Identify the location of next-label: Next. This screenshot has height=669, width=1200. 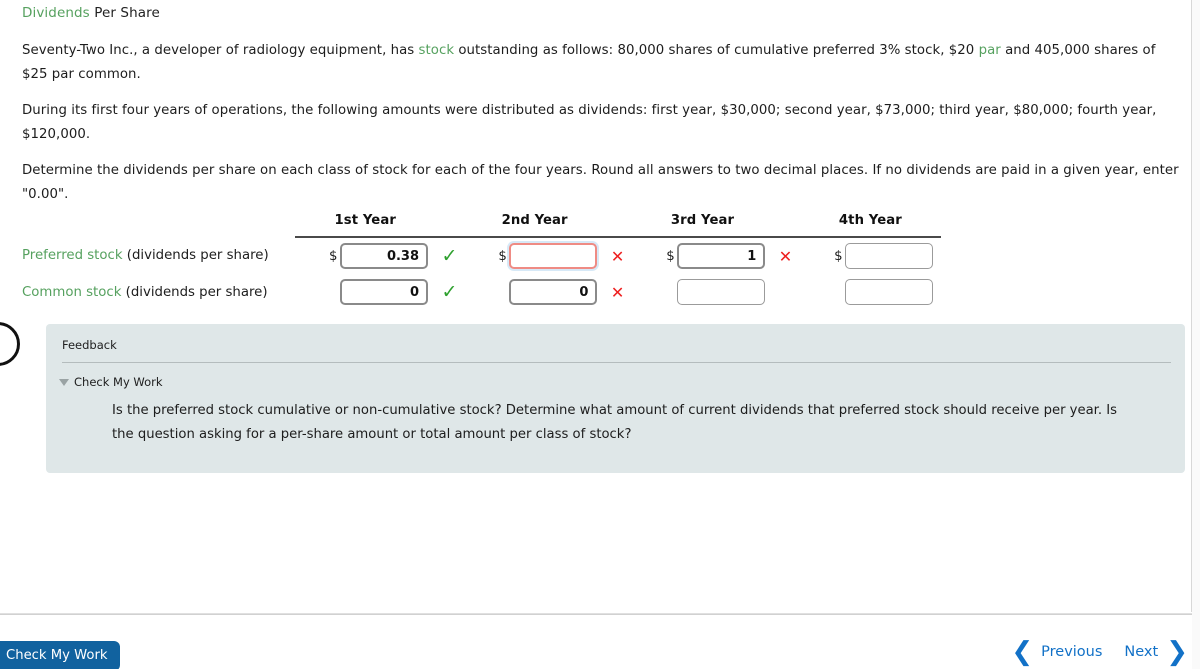
(1141, 652).